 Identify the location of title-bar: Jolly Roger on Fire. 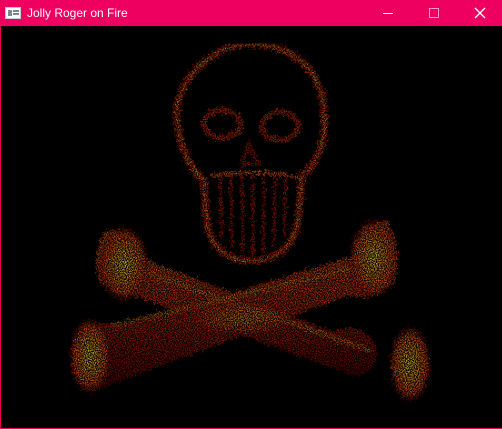
(251, 13).